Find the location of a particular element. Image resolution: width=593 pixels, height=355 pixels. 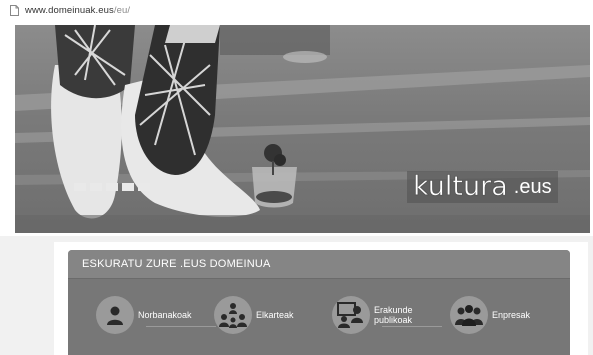

url-domain: www.domeinuak.eus is located at coordinates (69, 10).